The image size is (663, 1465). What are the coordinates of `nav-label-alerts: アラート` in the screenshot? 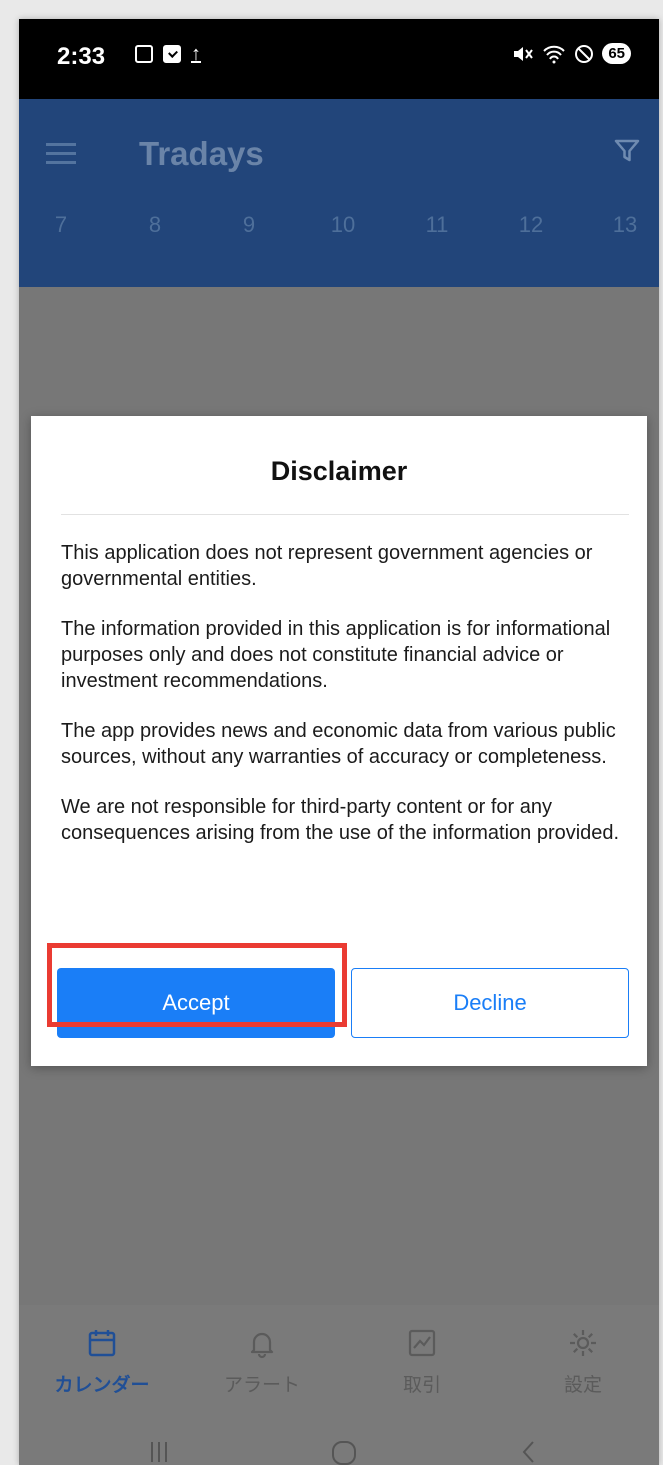 It's located at (261, 1385).